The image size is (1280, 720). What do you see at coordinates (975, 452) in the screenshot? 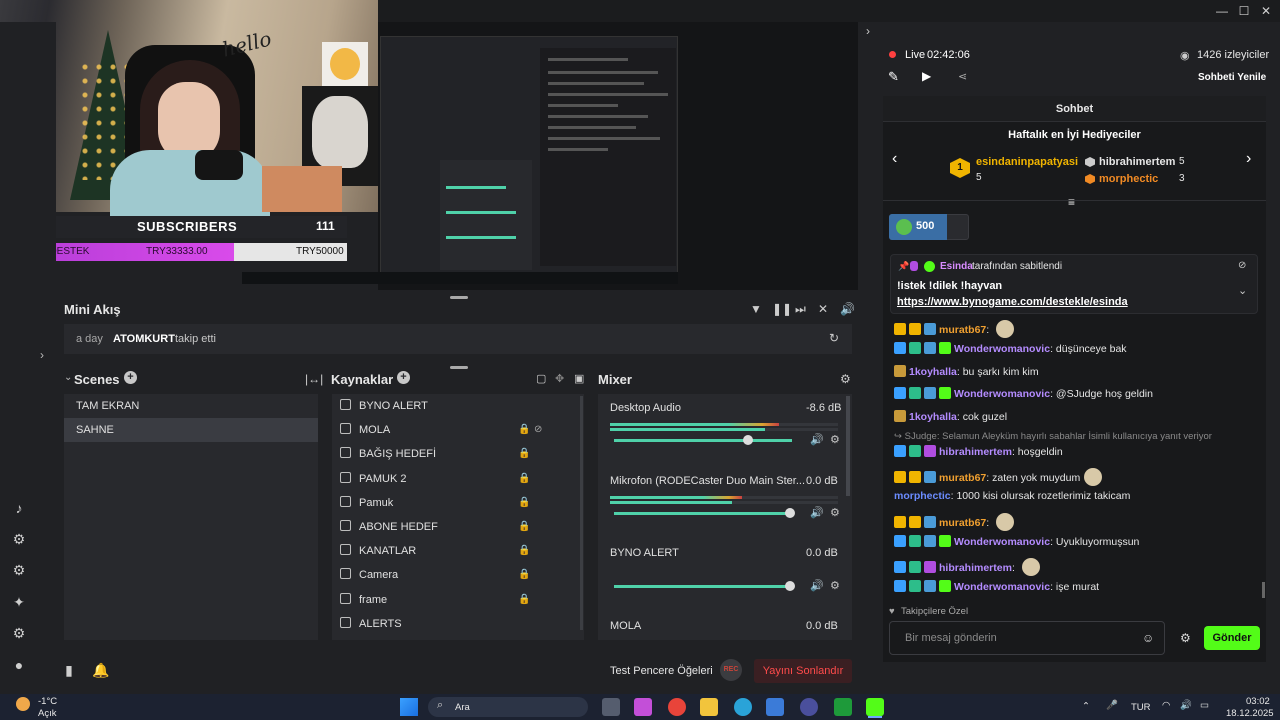
I see `chat-username: hibrahimertem` at bounding box center [975, 452].